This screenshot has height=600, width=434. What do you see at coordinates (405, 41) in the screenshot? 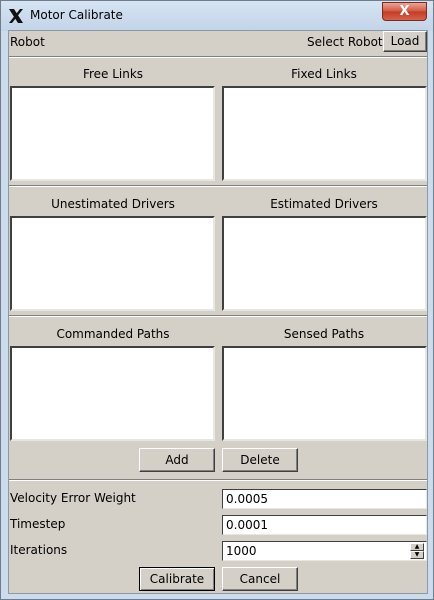
I see `load-button: Load` at bounding box center [405, 41].